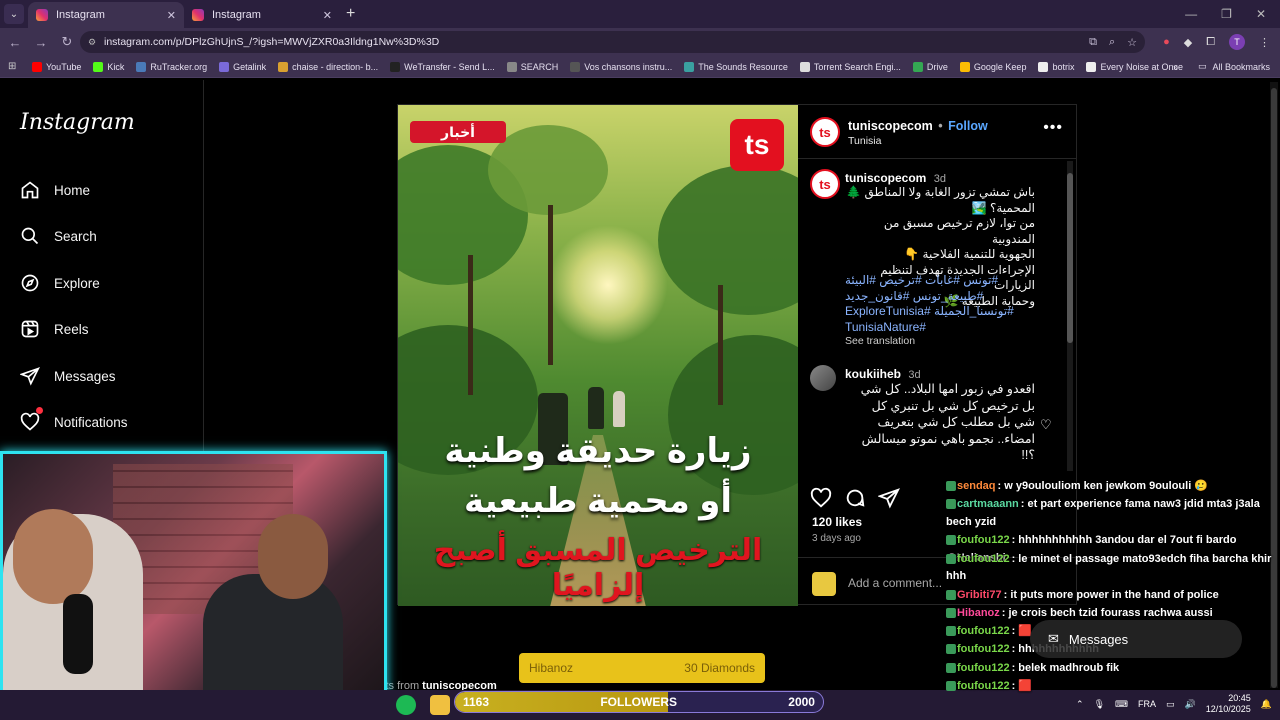  Describe the element at coordinates (242, 66) in the screenshot. I see `bookmark-item: Getalink` at that location.